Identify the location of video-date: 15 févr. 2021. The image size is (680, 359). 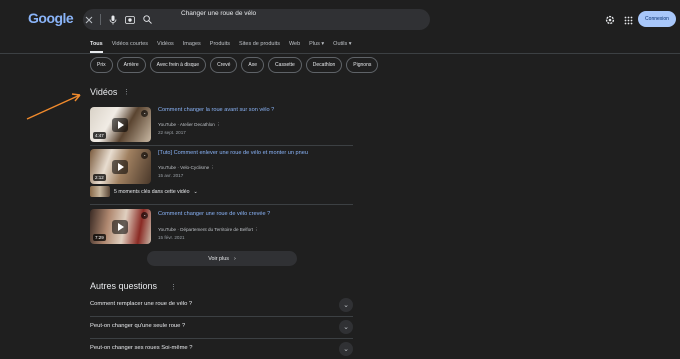
(171, 237).